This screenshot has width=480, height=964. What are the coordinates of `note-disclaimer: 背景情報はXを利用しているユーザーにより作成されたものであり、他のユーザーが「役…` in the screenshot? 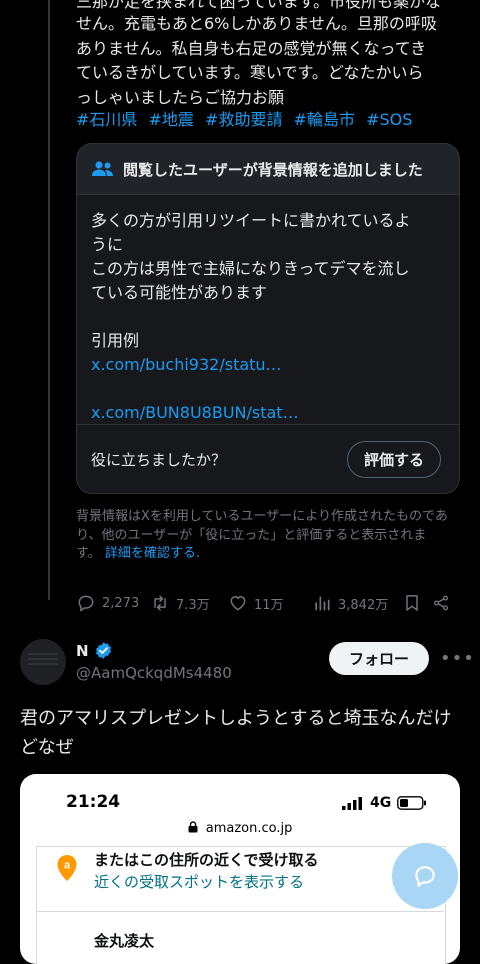 It's located at (271, 536).